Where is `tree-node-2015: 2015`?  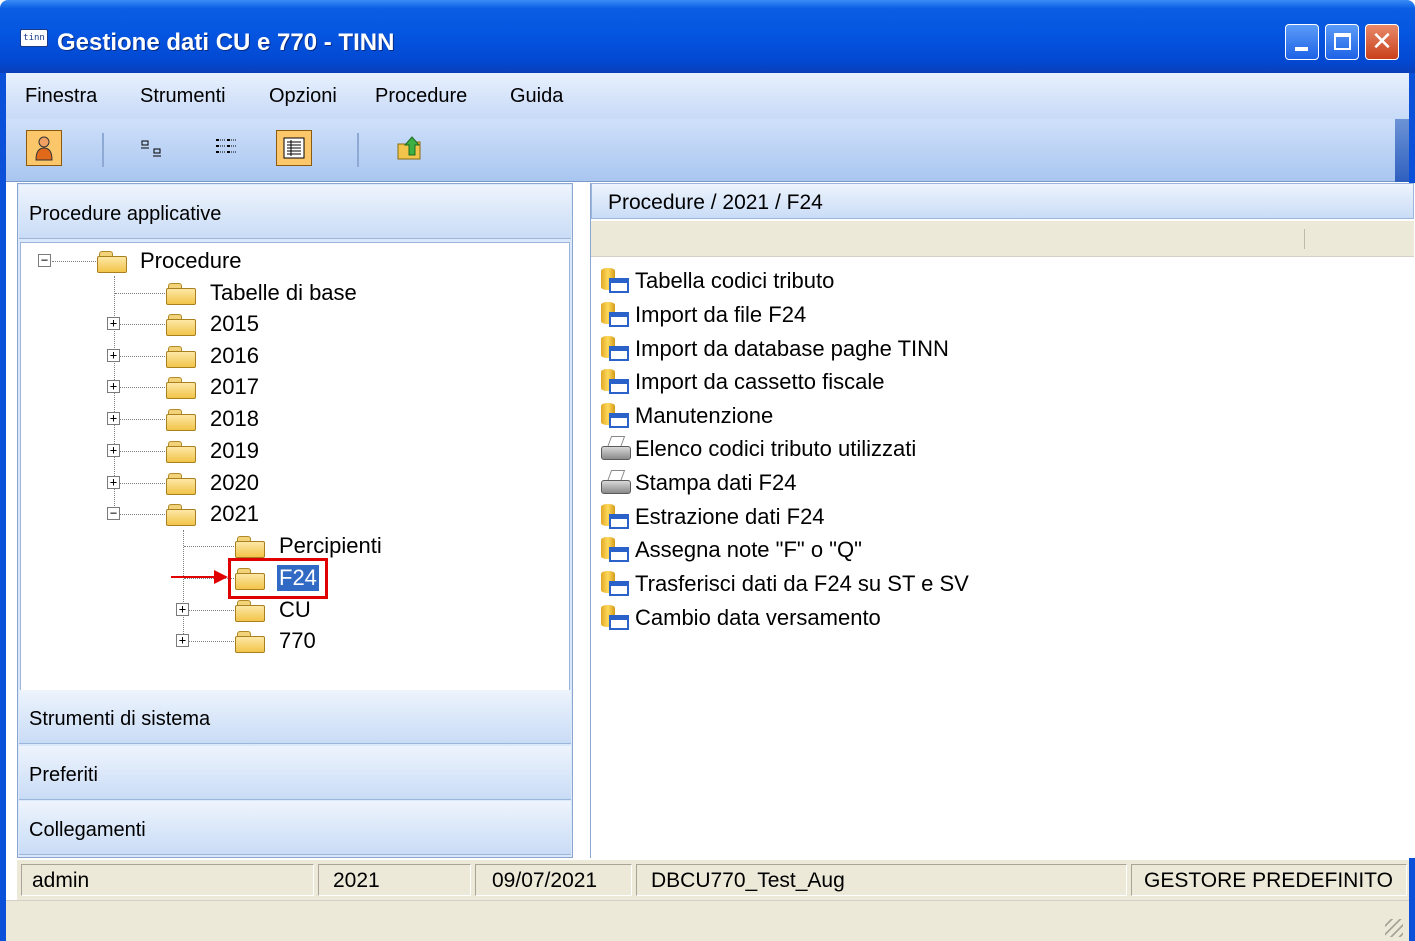 tree-node-2015: 2015 is located at coordinates (234, 324).